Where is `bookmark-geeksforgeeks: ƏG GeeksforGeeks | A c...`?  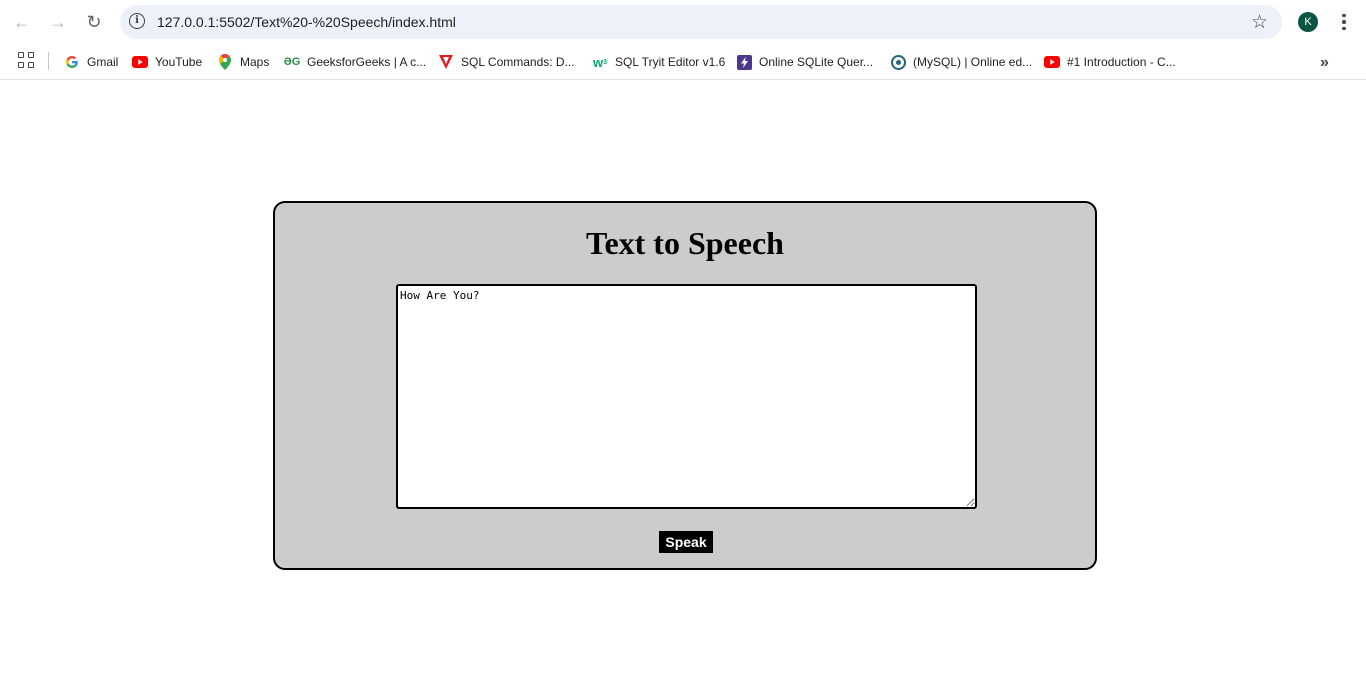 bookmark-geeksforgeeks: ƏG GeeksforGeeks | A c... is located at coordinates (355, 62).